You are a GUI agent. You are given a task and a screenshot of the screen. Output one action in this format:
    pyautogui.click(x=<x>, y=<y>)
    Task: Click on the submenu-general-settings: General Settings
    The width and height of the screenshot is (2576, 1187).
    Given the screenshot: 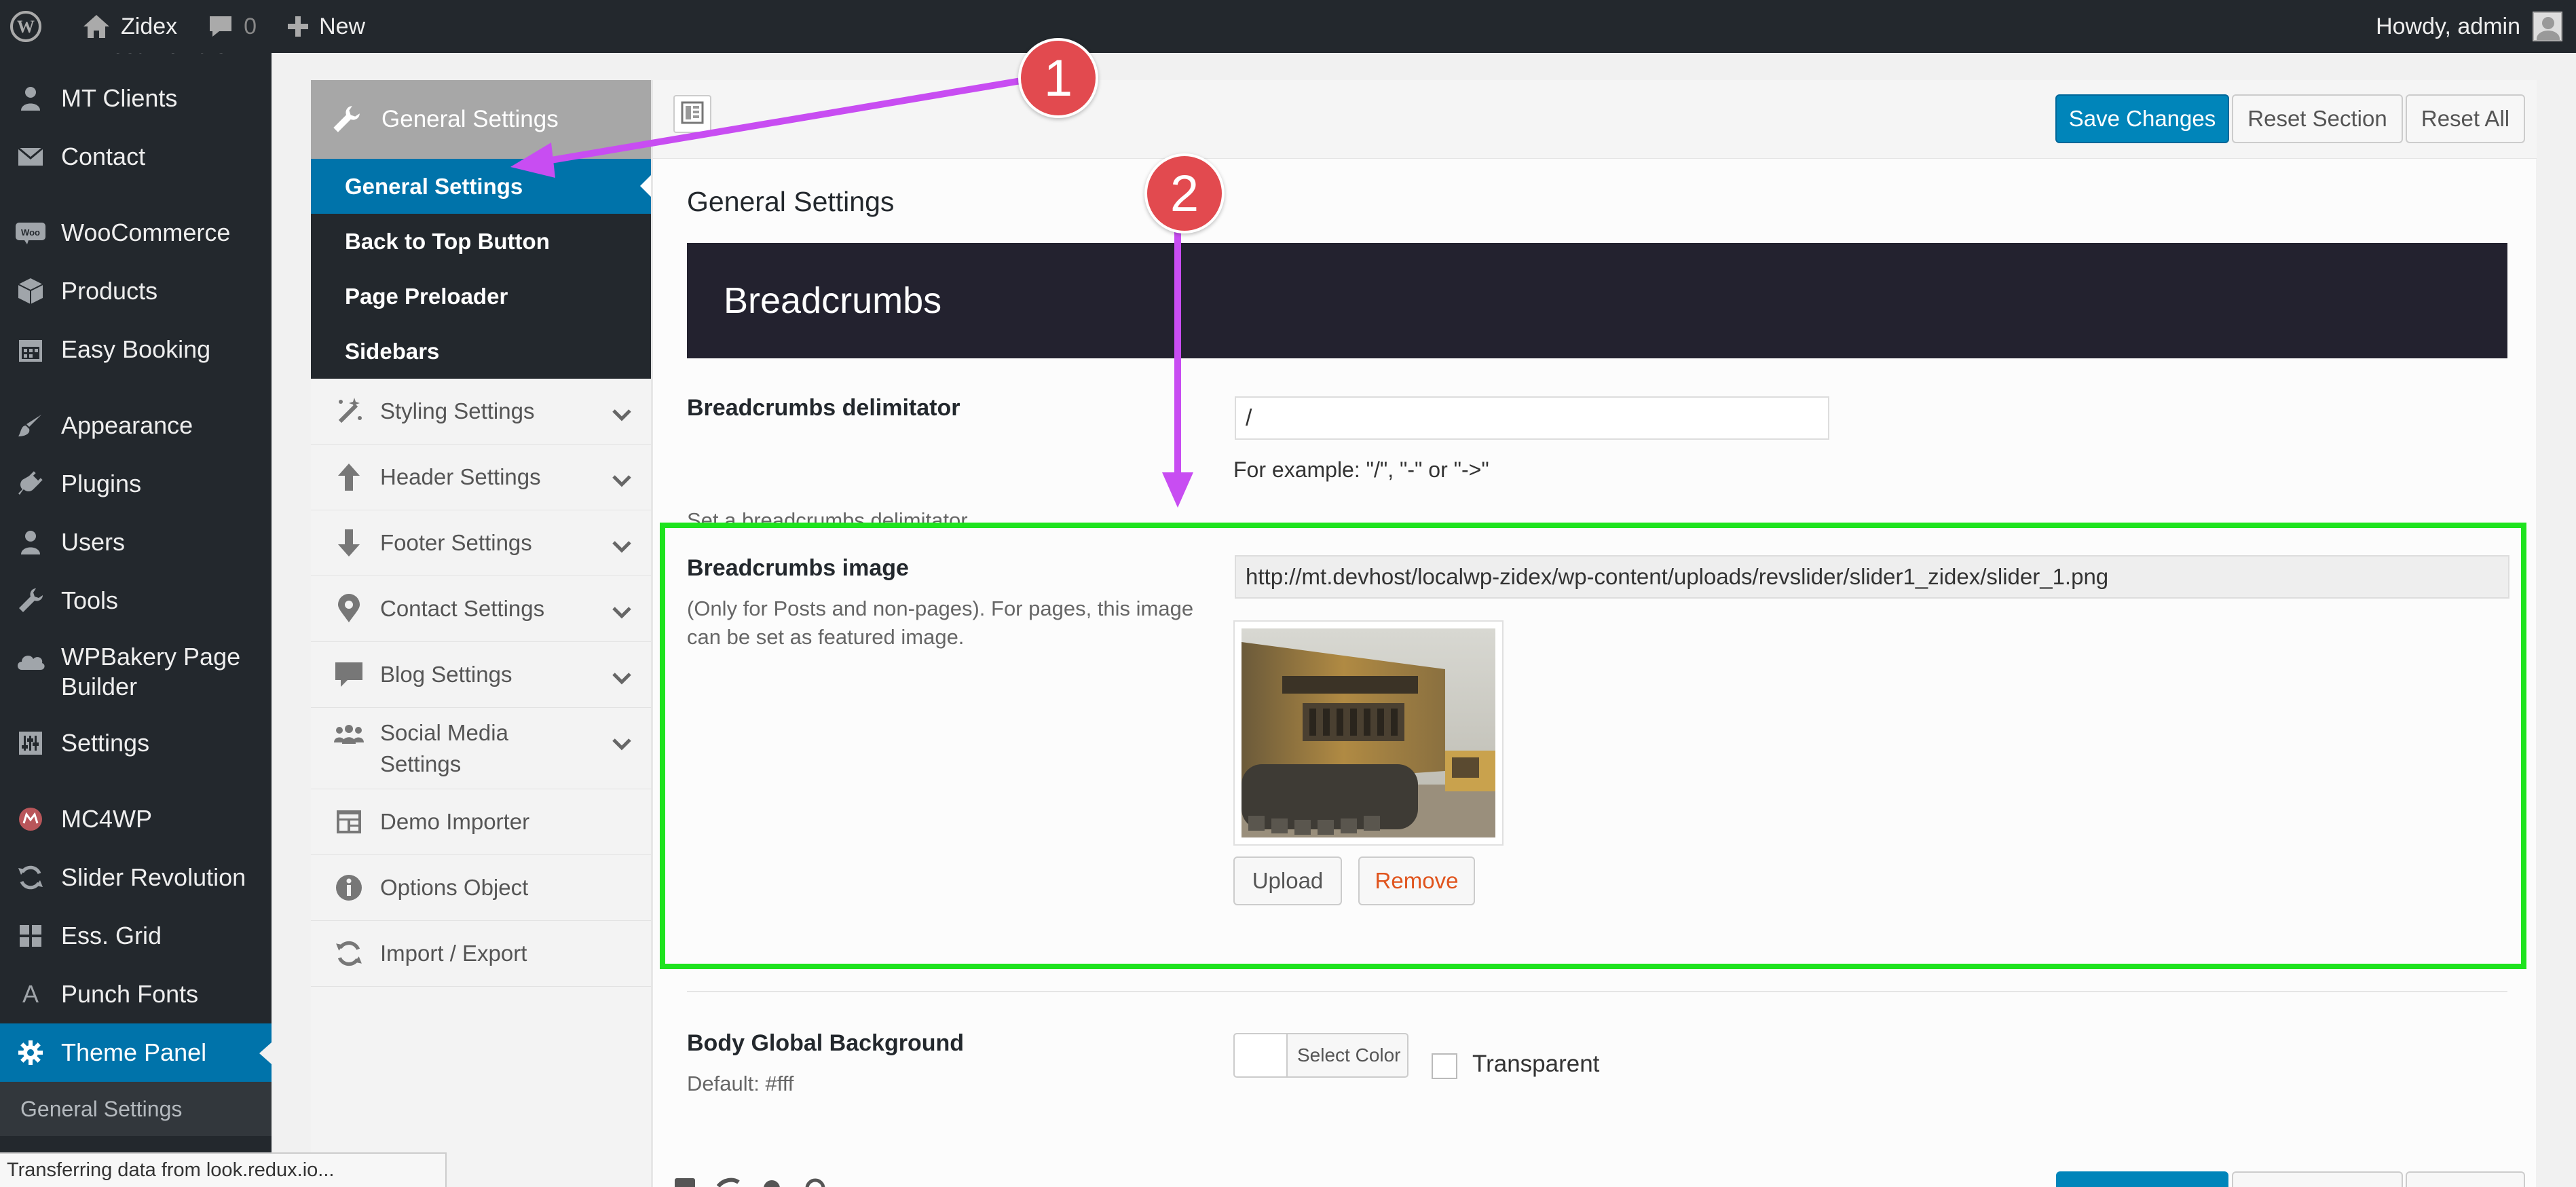 What is the action you would take?
    pyautogui.click(x=136, y=1109)
    